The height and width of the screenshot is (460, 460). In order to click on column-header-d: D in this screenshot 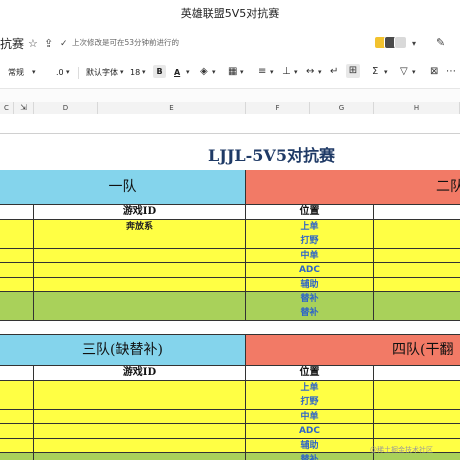, I will do `click(66, 108)`.